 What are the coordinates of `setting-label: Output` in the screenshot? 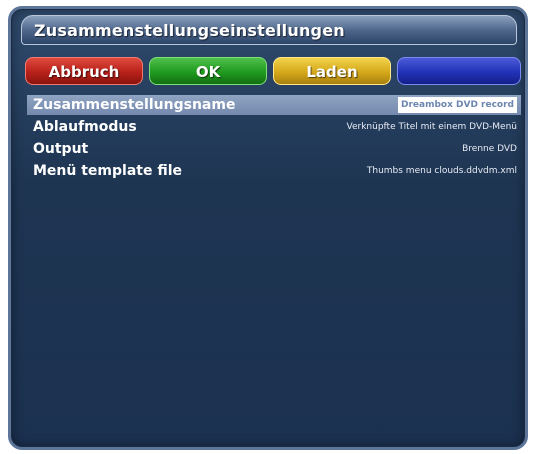 It's located at (61, 149).